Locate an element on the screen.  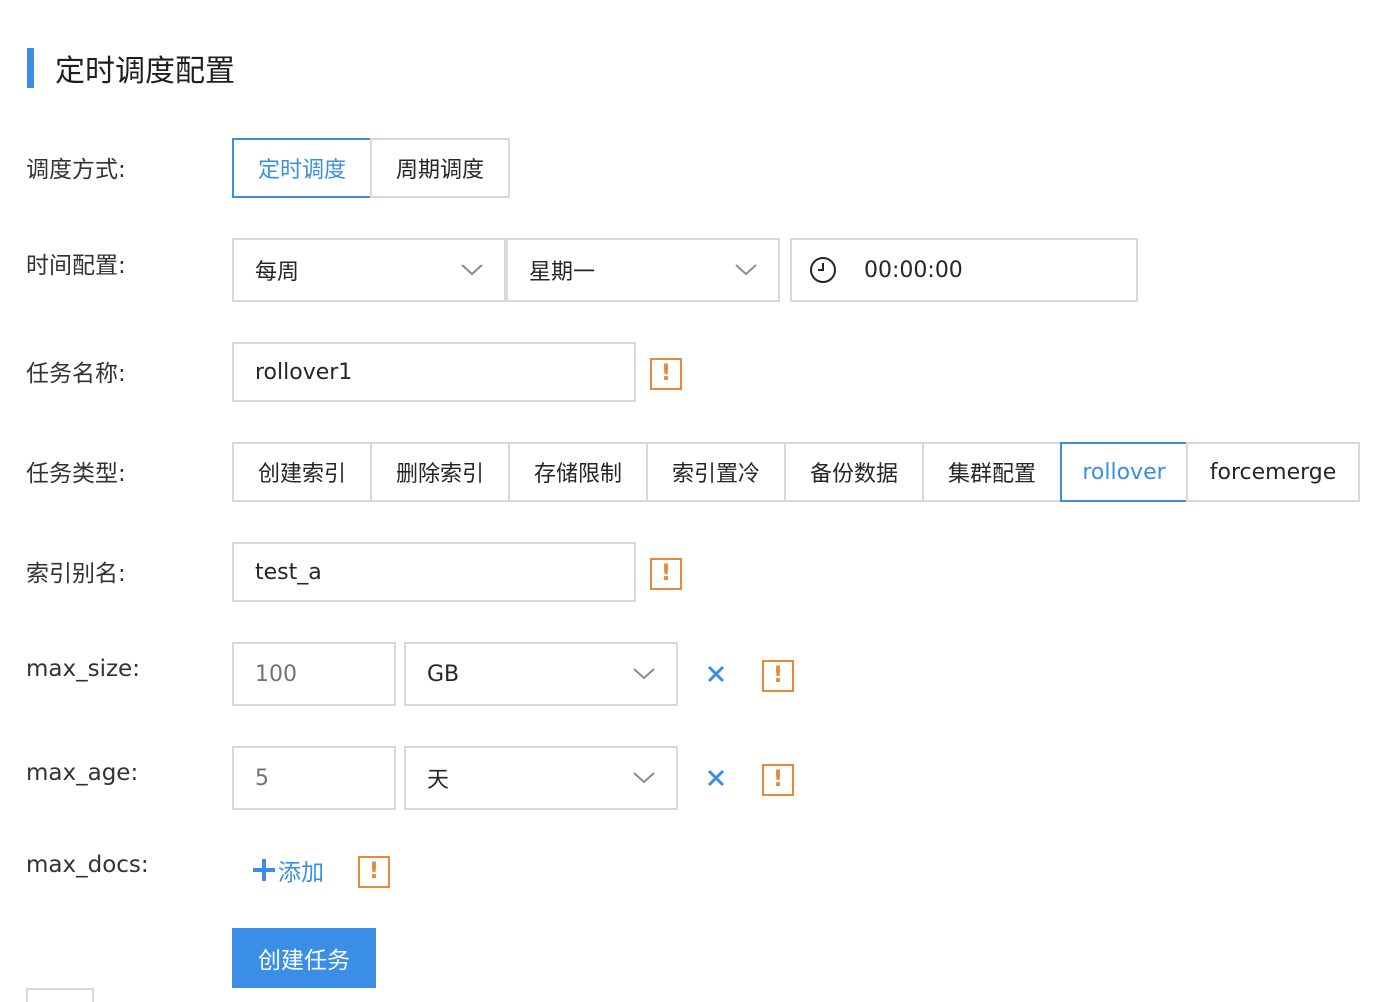
max-size-label: max_size: is located at coordinates (83, 669).